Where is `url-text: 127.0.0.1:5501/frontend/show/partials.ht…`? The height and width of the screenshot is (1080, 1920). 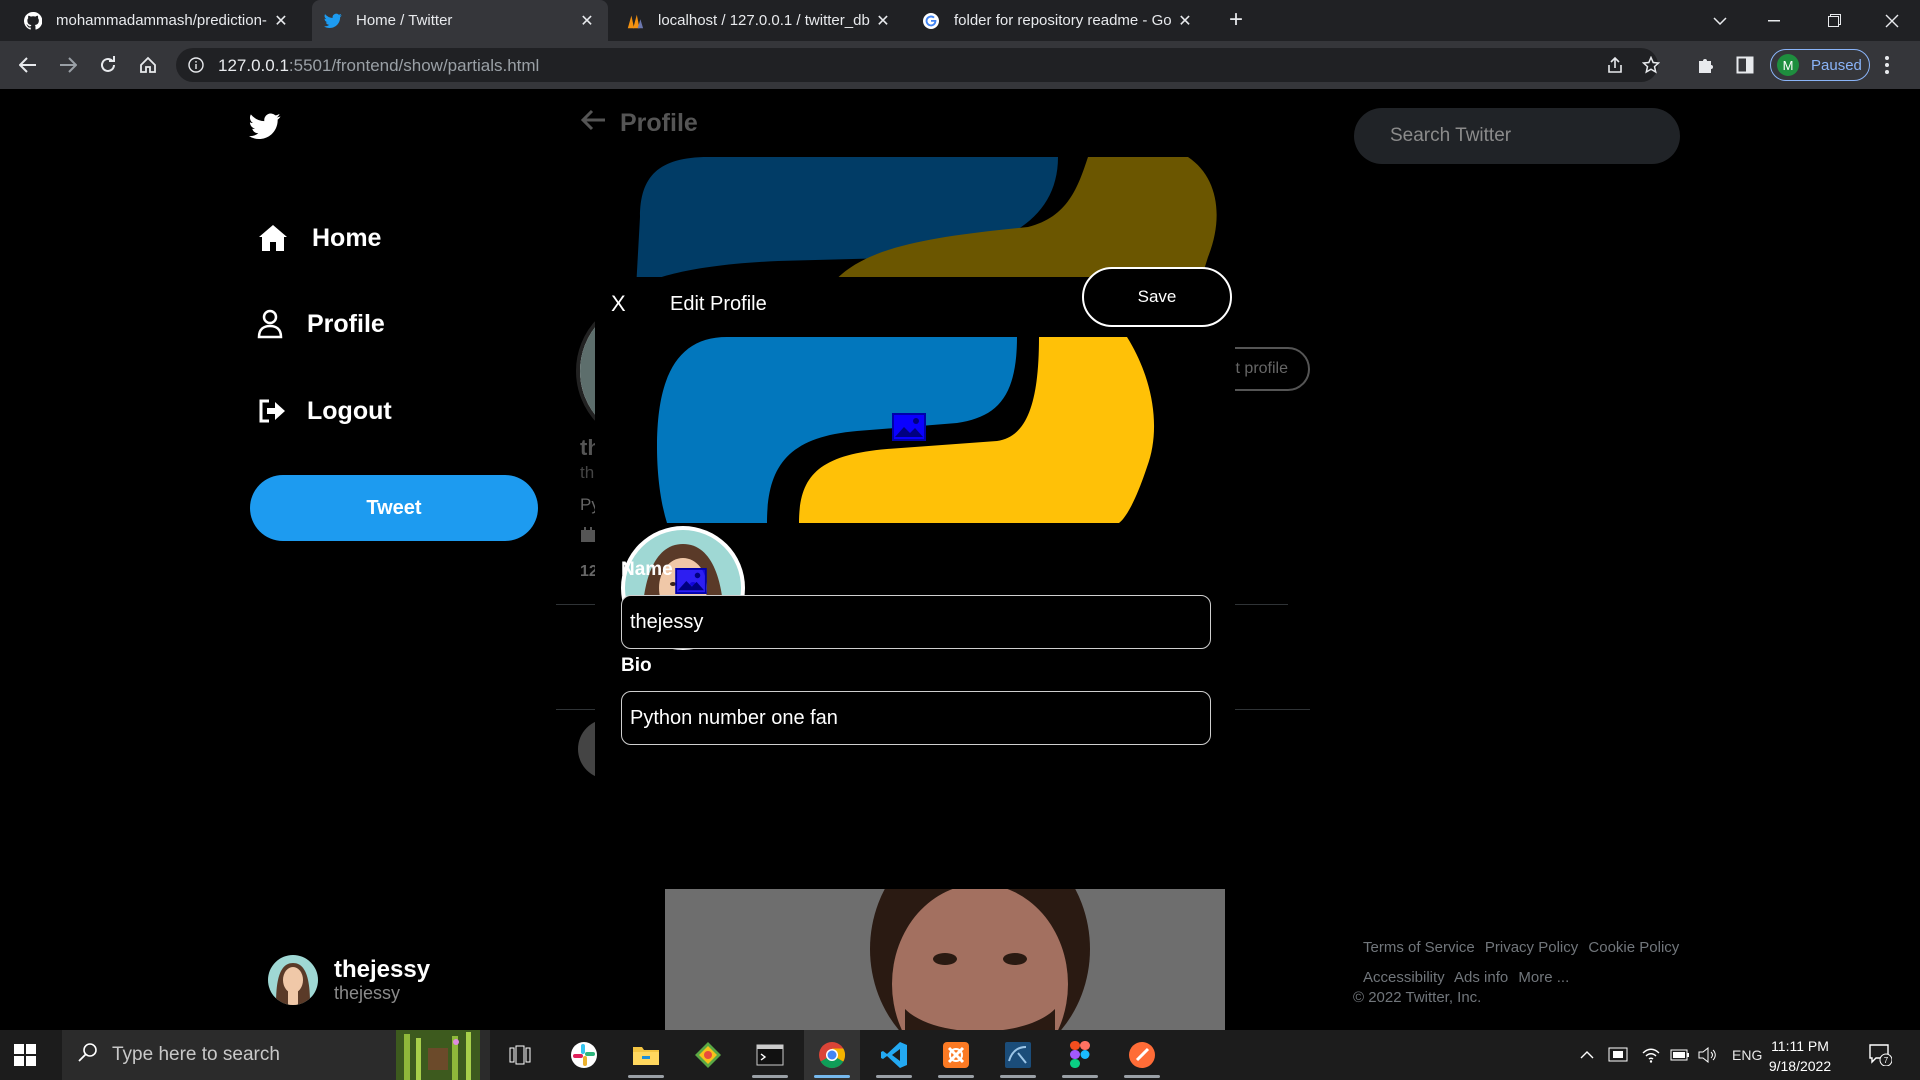
url-text: 127.0.0.1:5501/frontend/show/partials.ht… is located at coordinates (378, 66).